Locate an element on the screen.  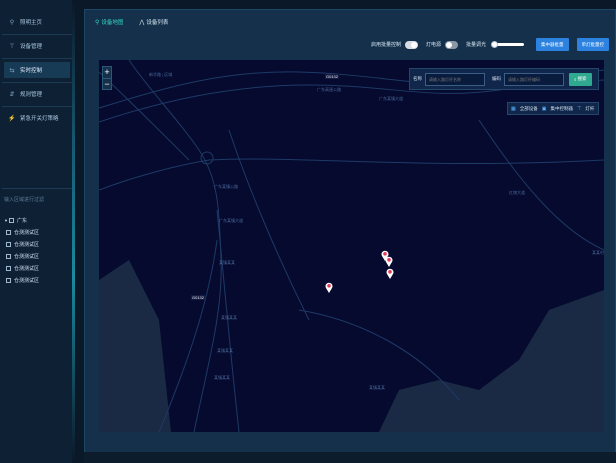
realtime-icon: ⇆ is located at coordinates (12, 70).